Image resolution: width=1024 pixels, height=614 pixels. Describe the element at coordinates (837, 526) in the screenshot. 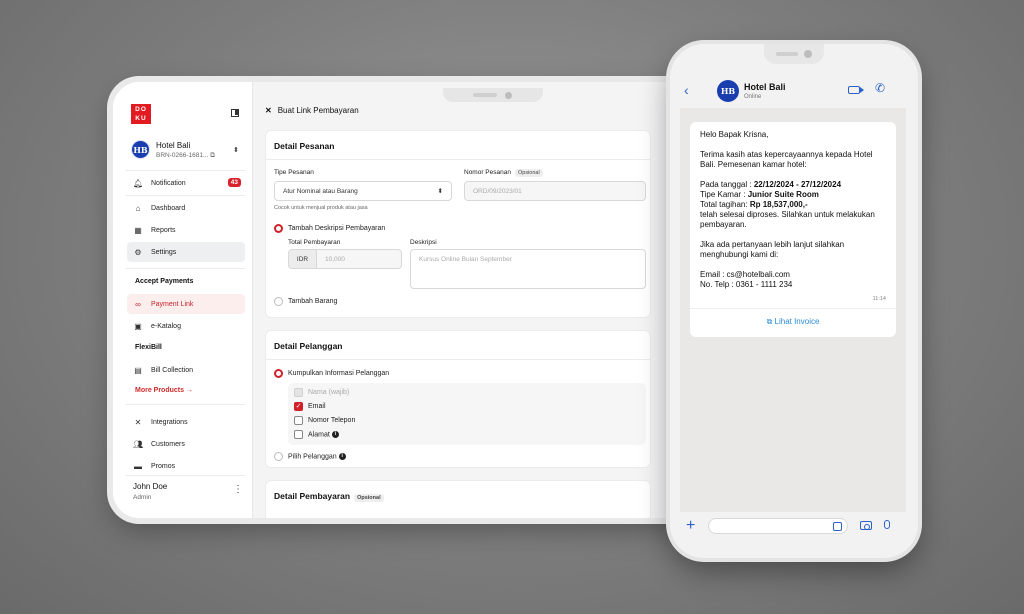

I see `sticker-icon` at that location.